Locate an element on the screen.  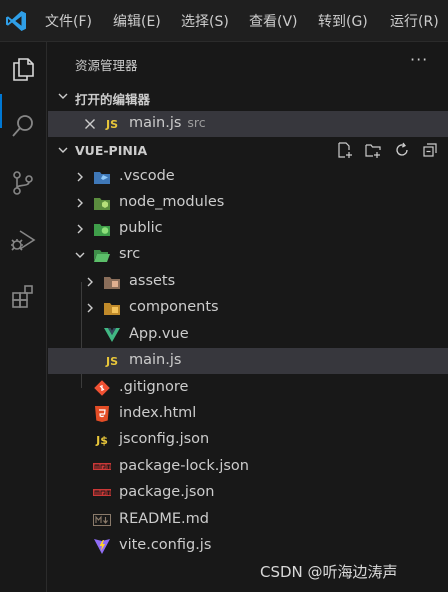
tree-item-label: package.json is located at coordinates (167, 492).